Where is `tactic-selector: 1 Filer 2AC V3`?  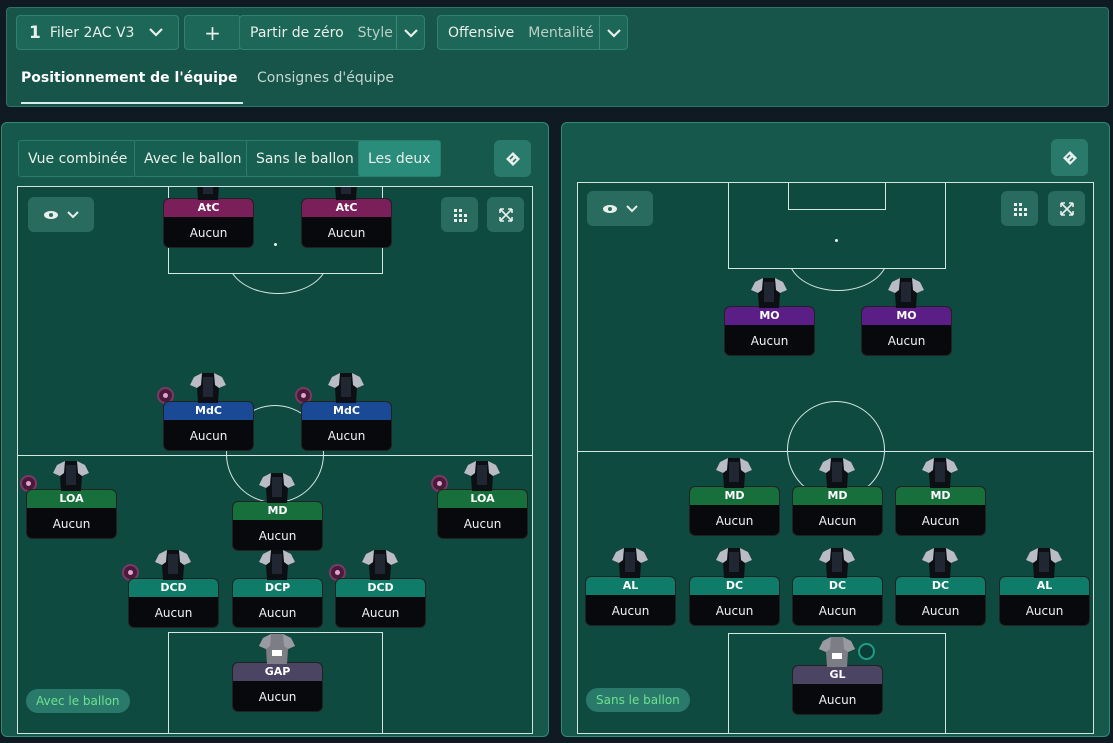
tactic-selector: 1 Filer 2AC V3 is located at coordinates (97, 32).